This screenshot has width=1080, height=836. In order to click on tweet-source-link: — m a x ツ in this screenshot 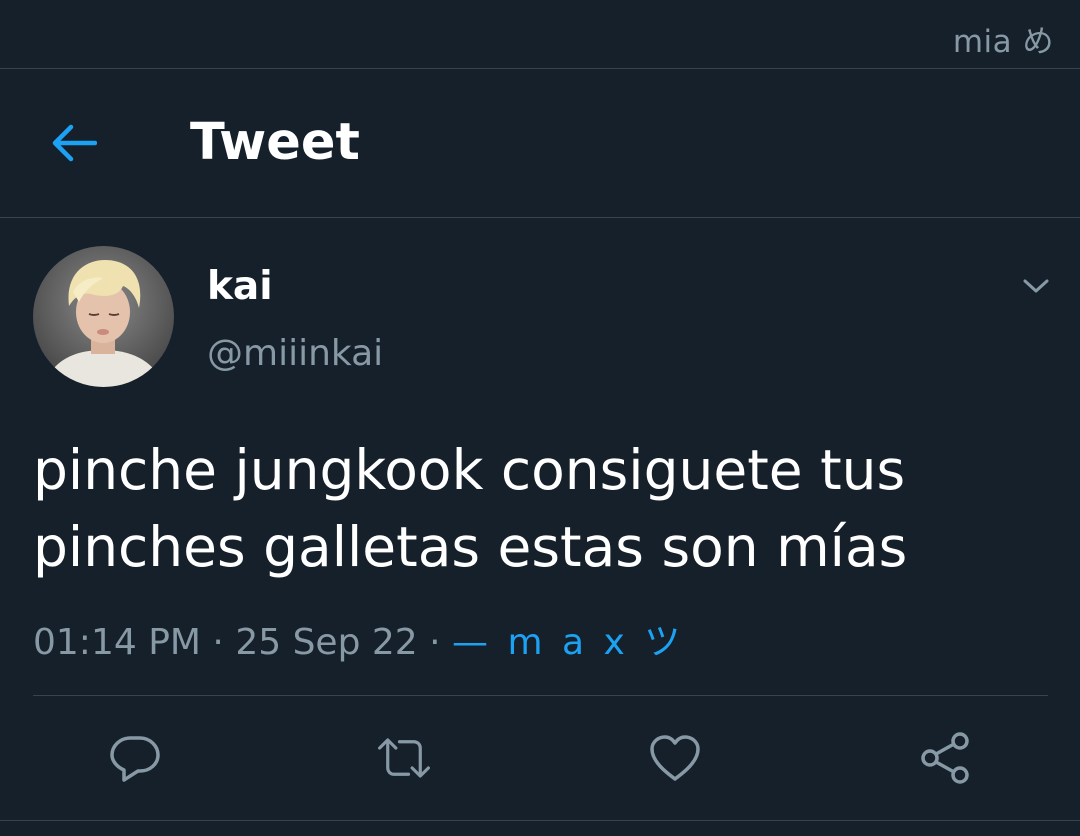, I will do `click(568, 642)`.